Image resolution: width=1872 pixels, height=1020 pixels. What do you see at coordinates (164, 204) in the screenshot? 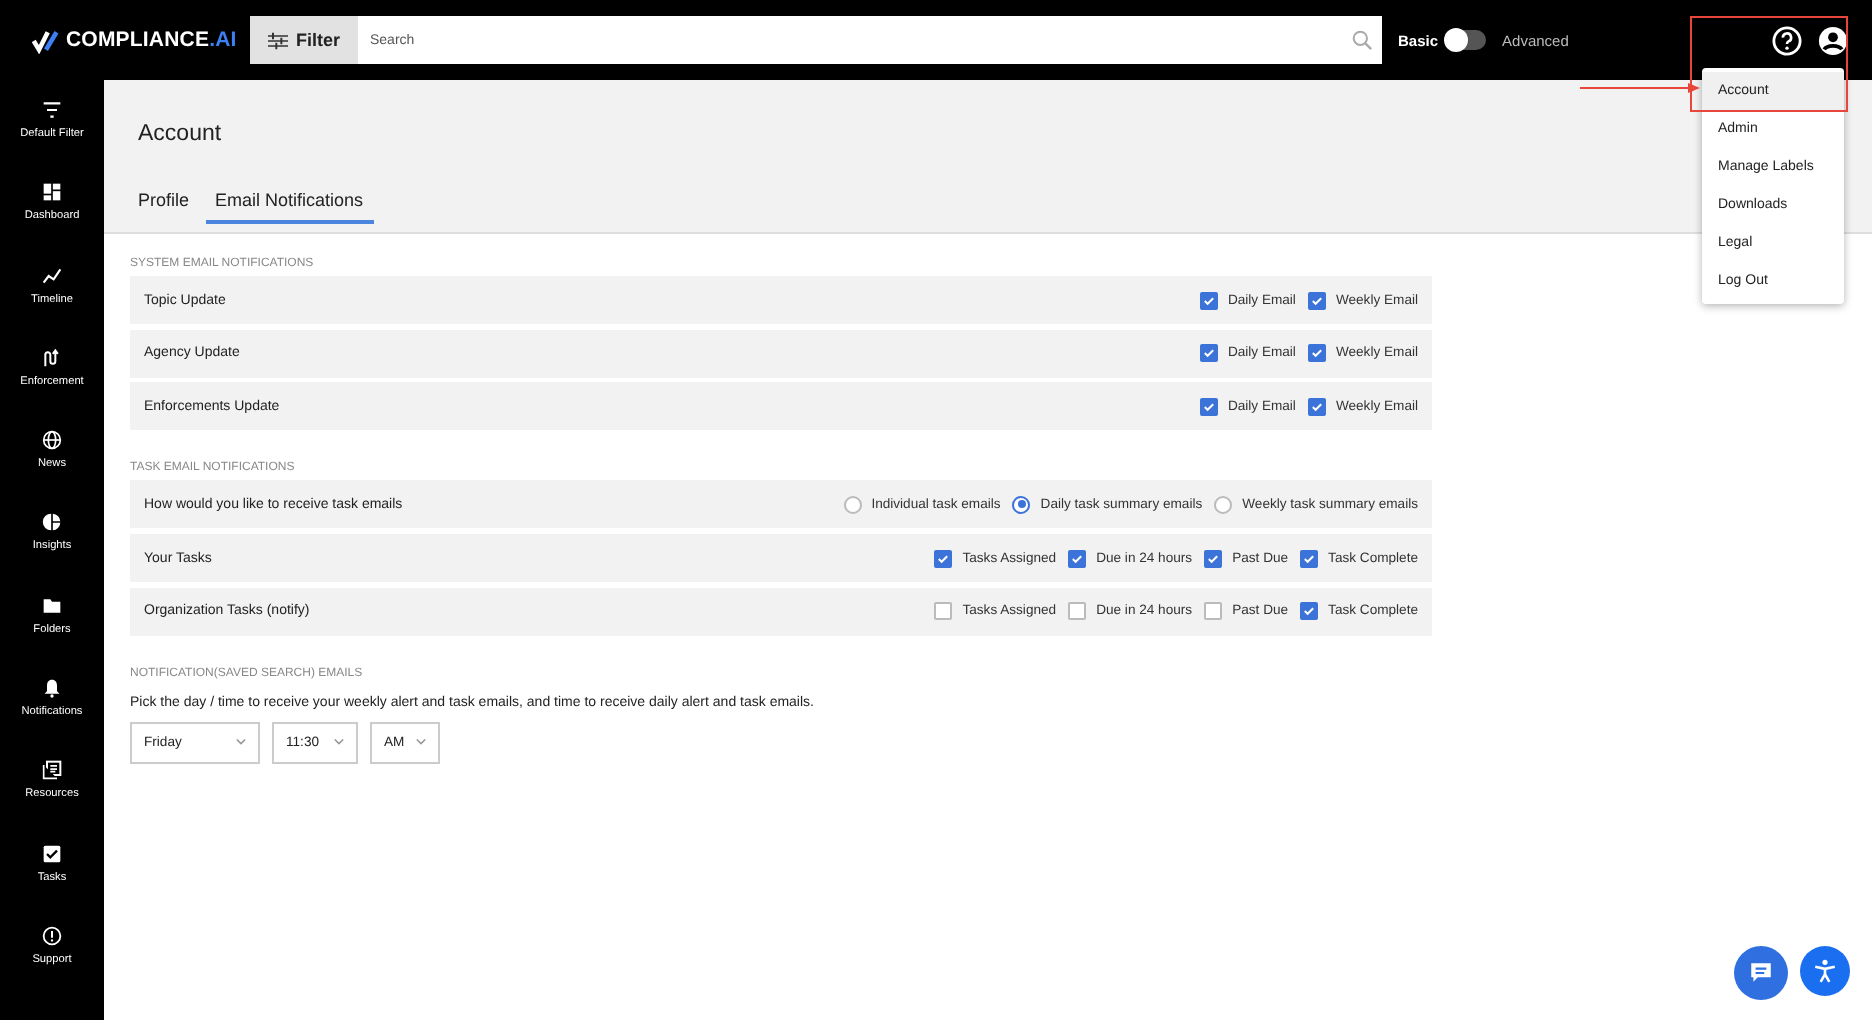
I see `tab: Profile` at bounding box center [164, 204].